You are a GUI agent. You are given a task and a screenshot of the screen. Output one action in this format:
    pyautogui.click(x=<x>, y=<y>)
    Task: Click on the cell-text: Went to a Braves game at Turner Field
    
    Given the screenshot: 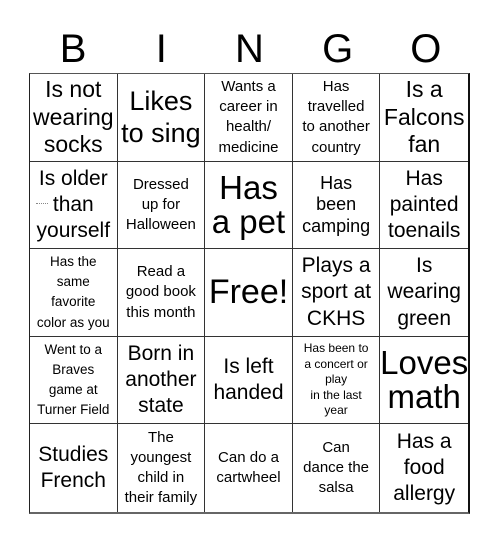 What is the action you would take?
    pyautogui.click(x=73, y=380)
    